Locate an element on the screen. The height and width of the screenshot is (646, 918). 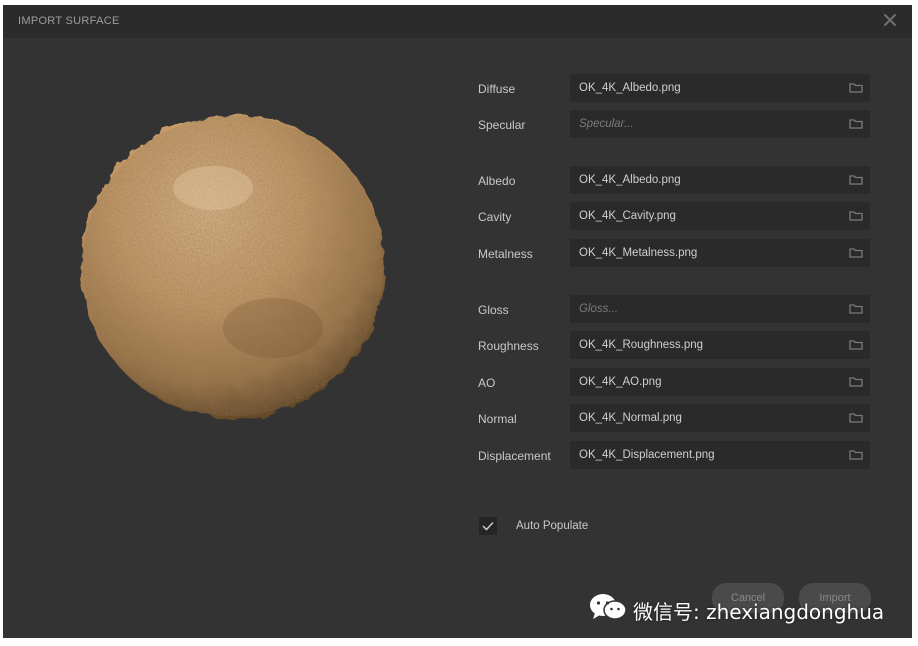
ao-label: AO is located at coordinates (487, 383).